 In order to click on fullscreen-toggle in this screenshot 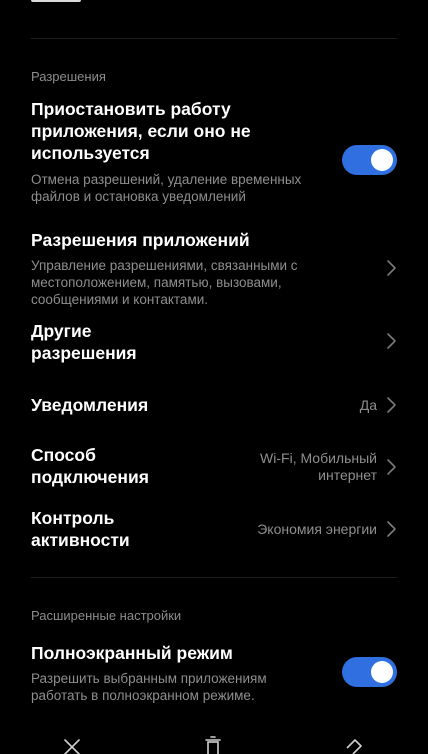, I will do `click(369, 672)`.